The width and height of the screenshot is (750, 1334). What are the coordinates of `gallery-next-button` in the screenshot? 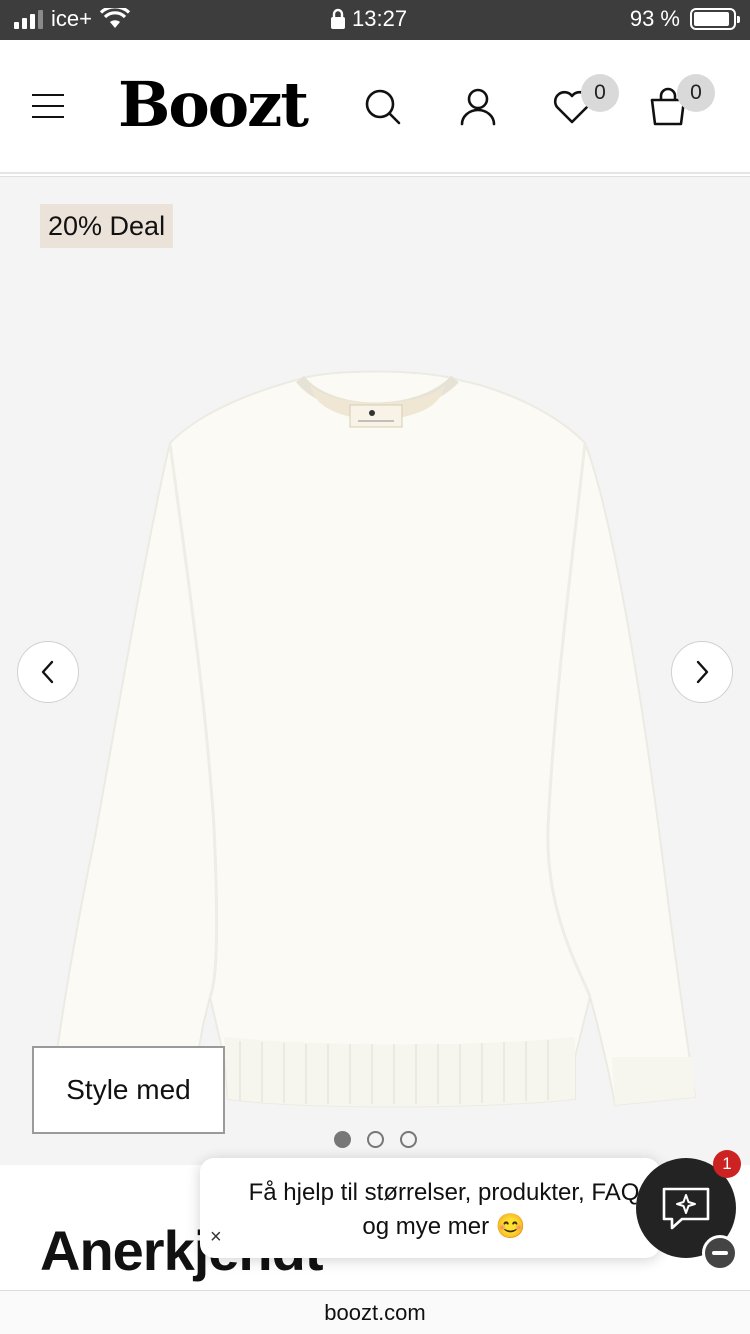 It's located at (702, 672).